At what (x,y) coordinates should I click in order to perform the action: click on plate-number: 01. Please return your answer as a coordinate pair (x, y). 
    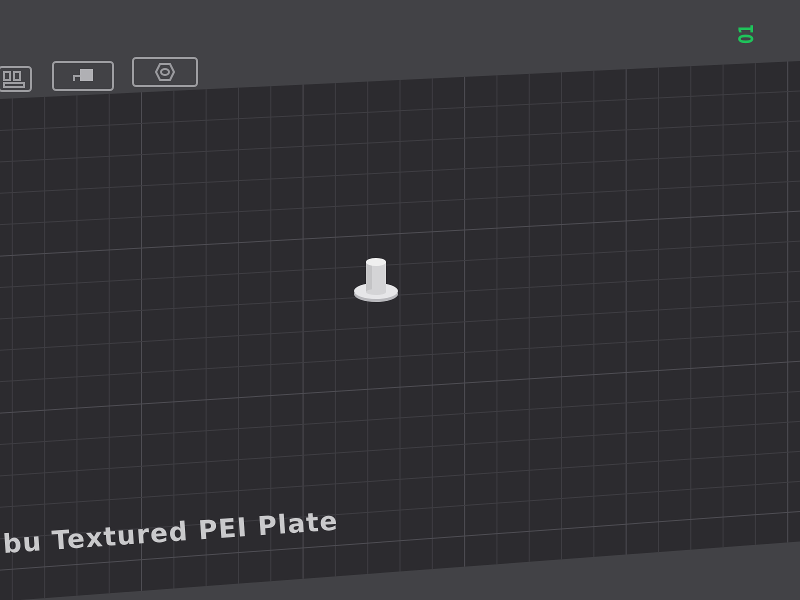
    Looking at the image, I should click on (746, 34).